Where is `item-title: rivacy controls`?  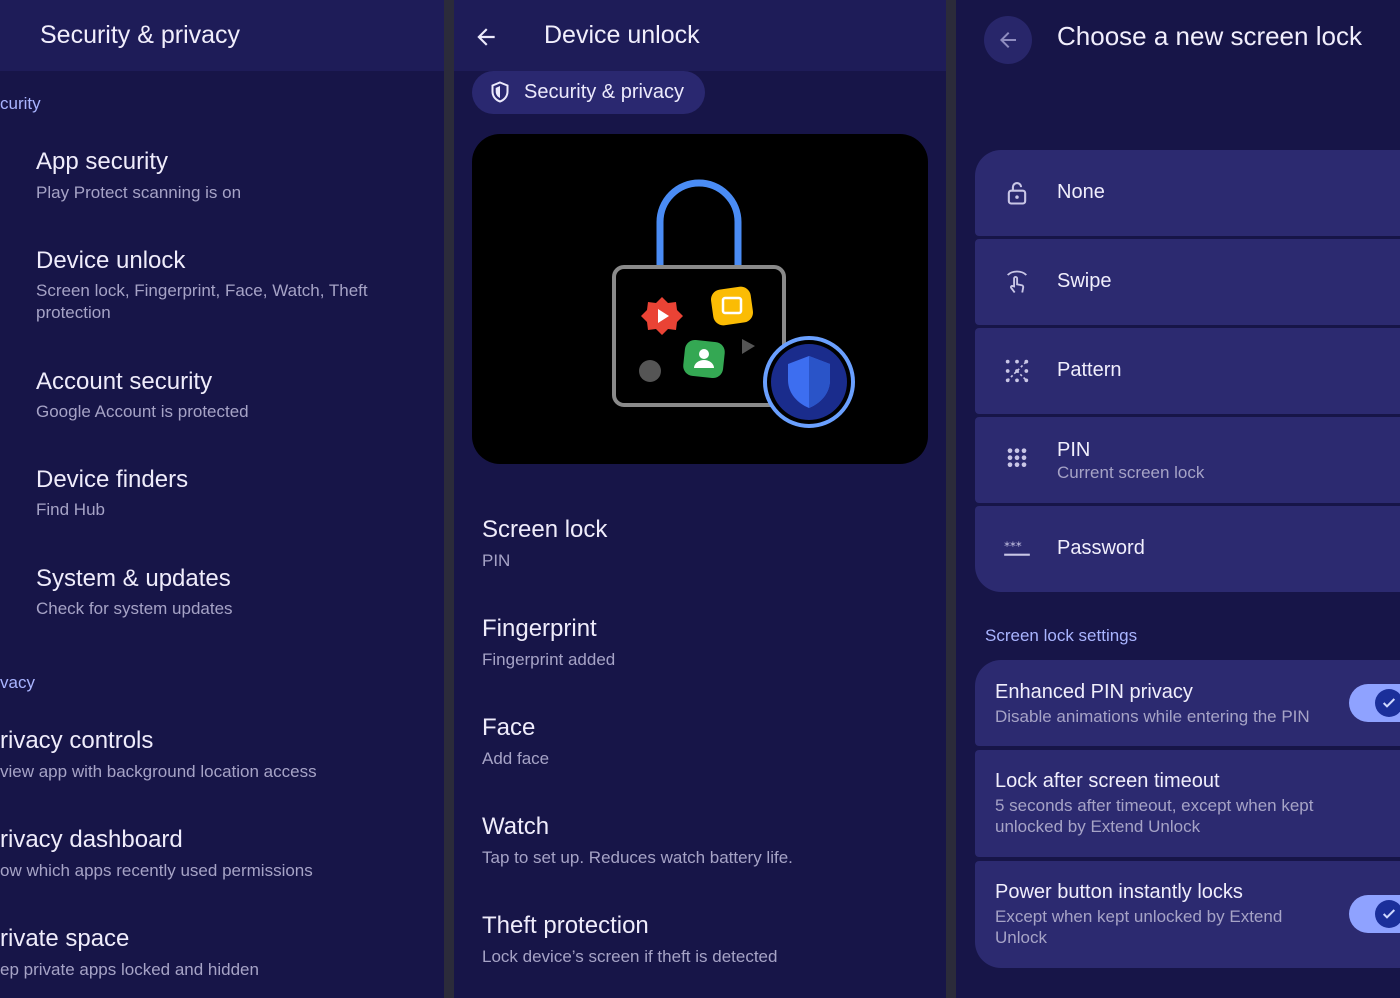
item-title: rivacy controls is located at coordinates (77, 740).